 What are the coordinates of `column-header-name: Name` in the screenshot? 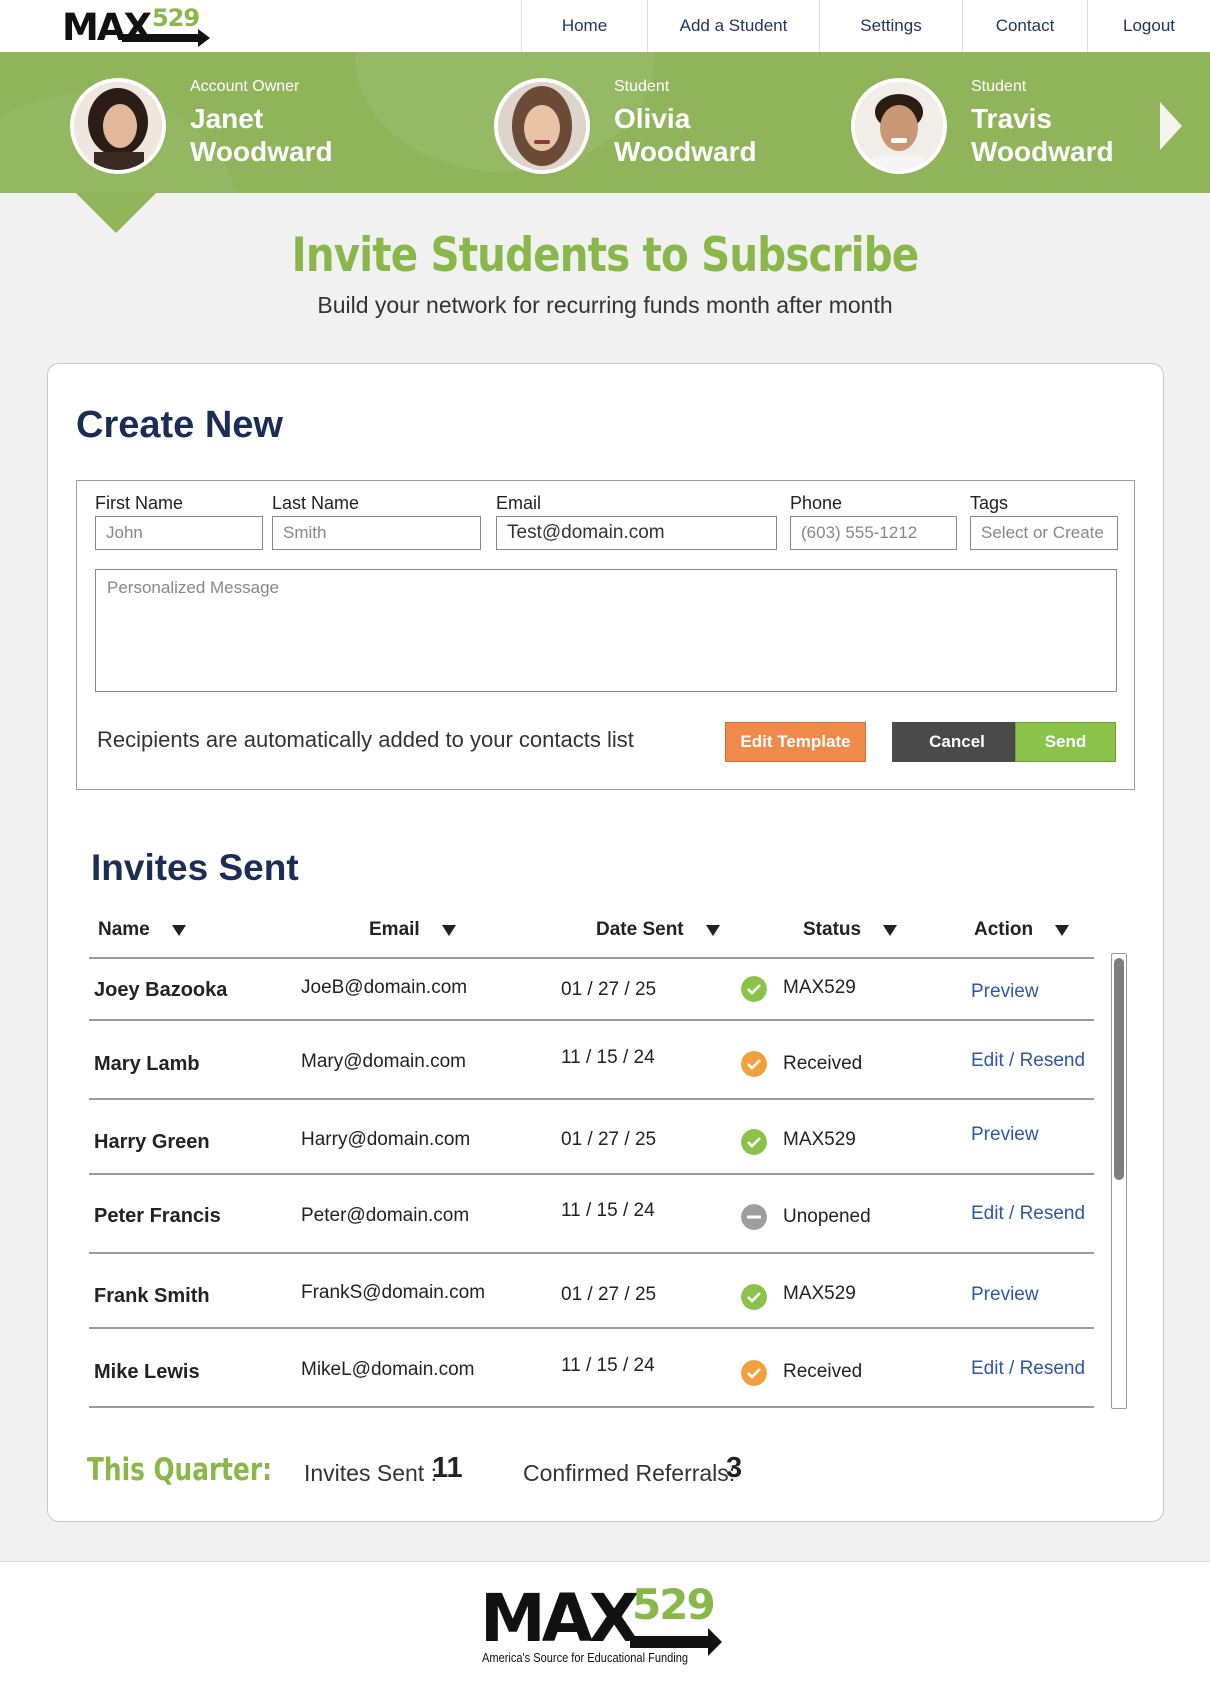 It's located at (142, 930).